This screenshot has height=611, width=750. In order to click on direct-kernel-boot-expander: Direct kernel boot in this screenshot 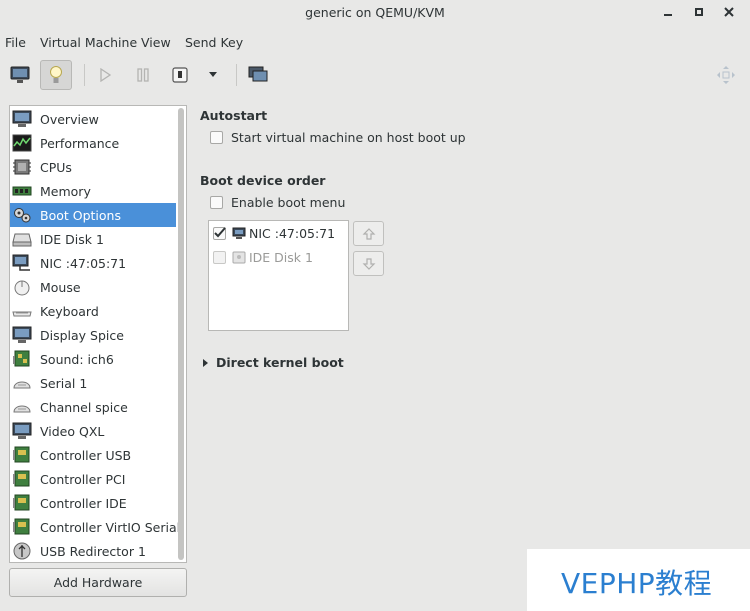, I will do `click(273, 362)`.